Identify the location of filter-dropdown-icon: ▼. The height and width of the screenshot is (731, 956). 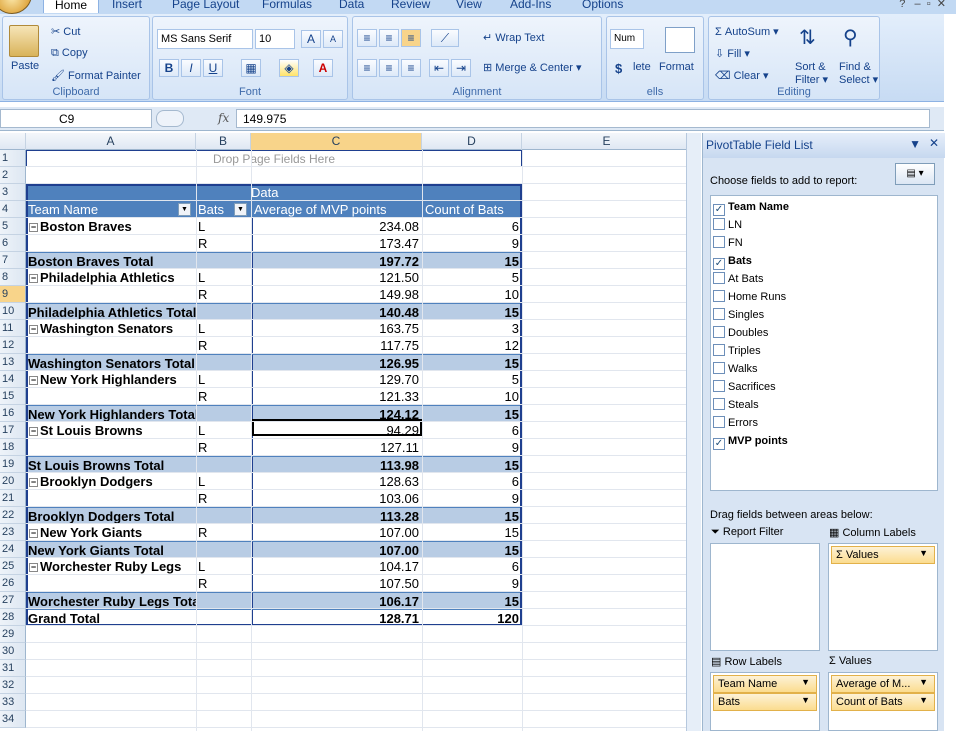
(240, 209).